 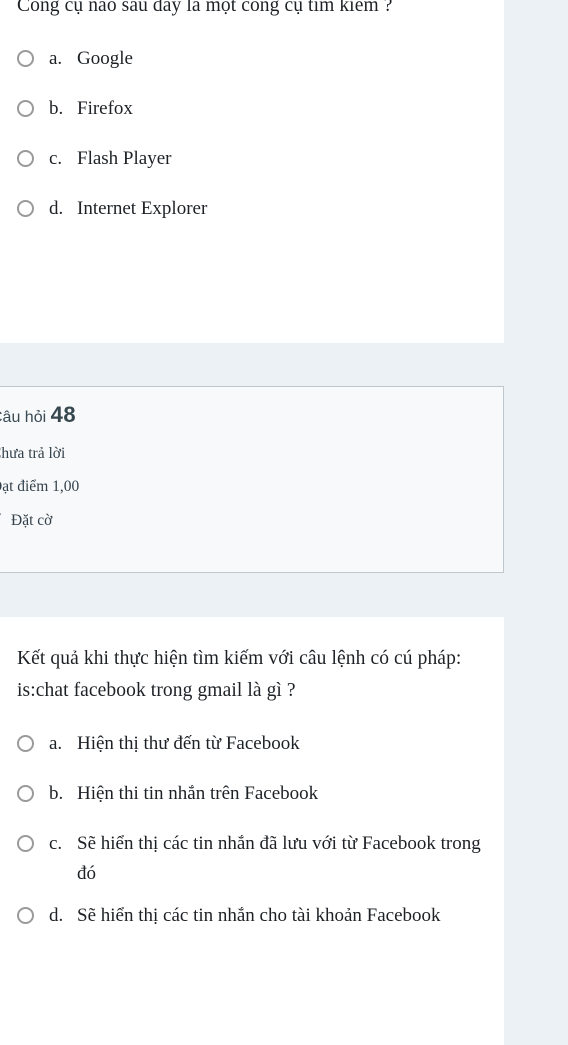 What do you see at coordinates (105, 108) in the screenshot?
I see `answer-label: Firefox` at bounding box center [105, 108].